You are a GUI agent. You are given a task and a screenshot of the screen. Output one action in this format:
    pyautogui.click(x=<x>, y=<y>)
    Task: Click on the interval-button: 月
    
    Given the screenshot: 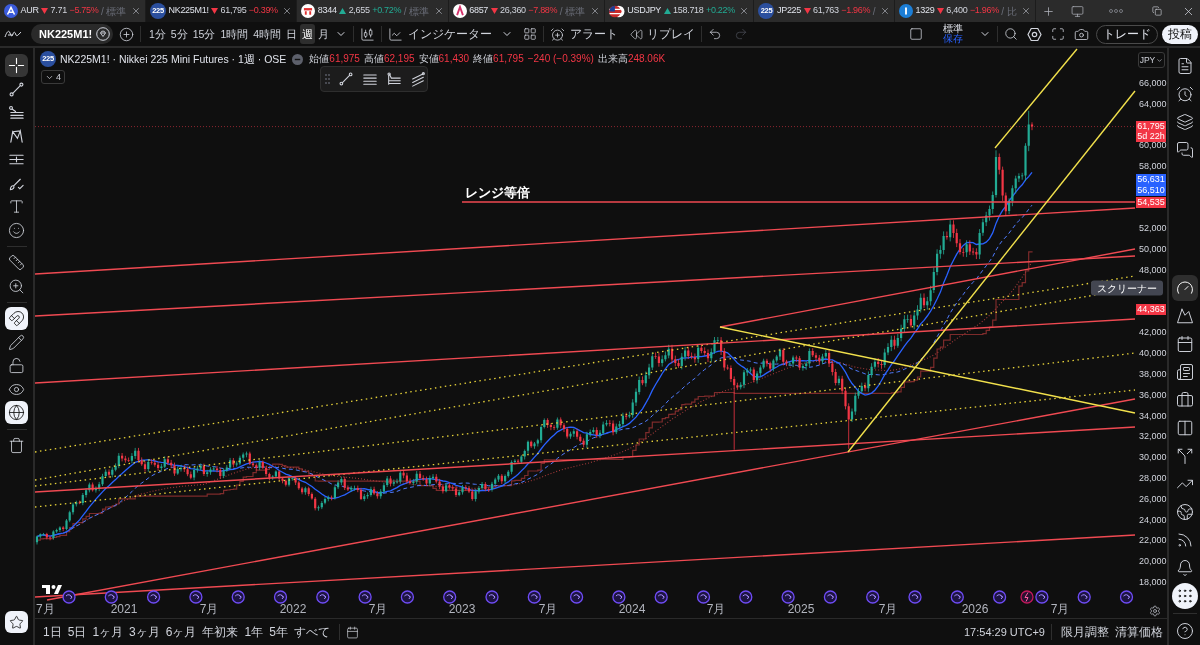 What is the action you would take?
    pyautogui.click(x=324, y=34)
    